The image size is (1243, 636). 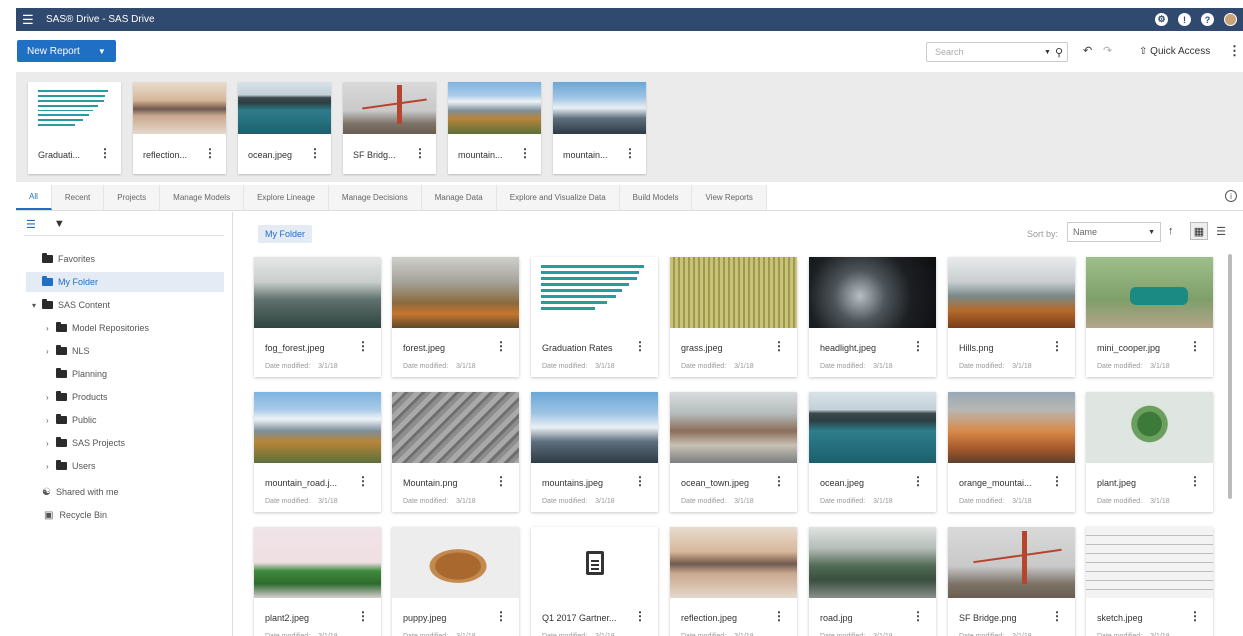 What do you see at coordinates (1011, 581) in the screenshot?
I see `file-card: SF Bridge.png⋮Date modified:3/1/18` at bounding box center [1011, 581].